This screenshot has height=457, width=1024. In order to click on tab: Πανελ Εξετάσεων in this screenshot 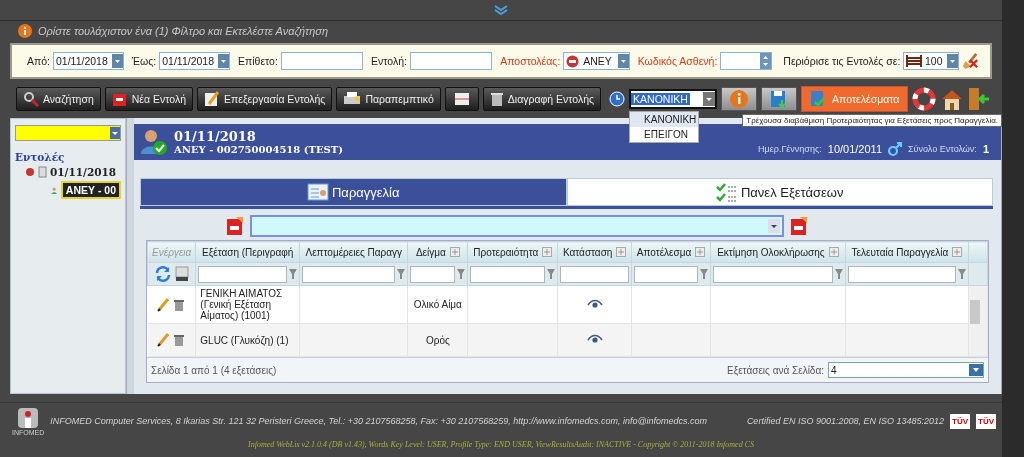, I will do `click(779, 192)`.